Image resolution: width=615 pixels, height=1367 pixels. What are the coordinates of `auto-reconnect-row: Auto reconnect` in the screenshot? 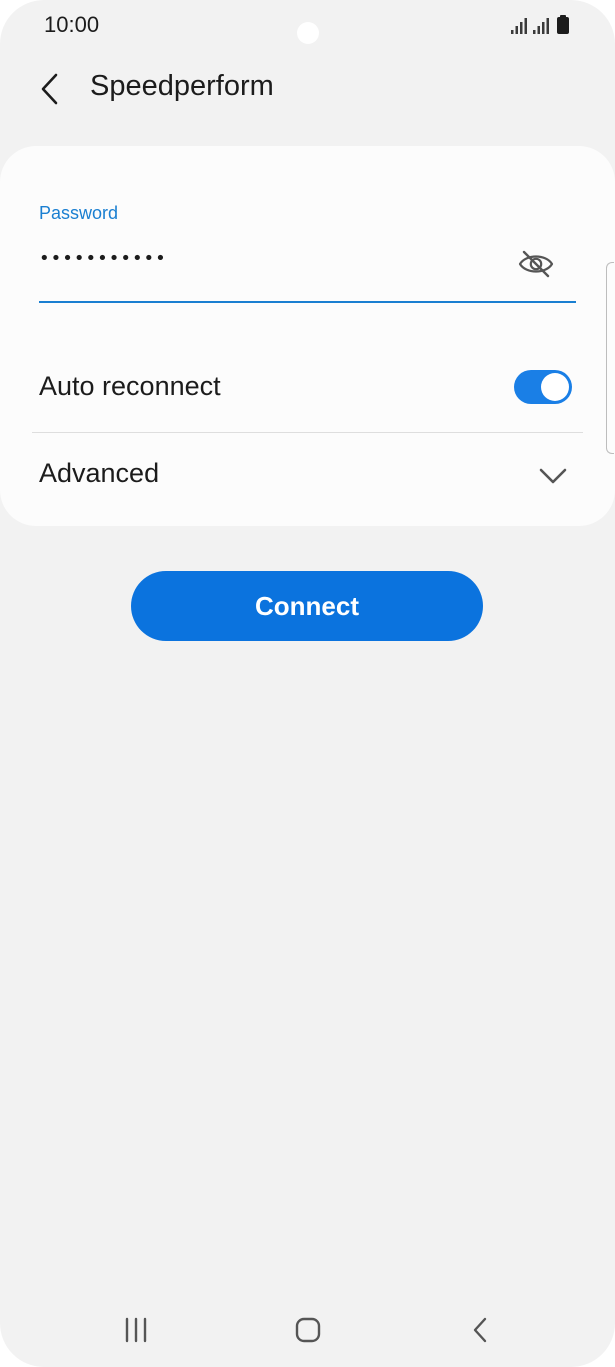 It's located at (307, 389).